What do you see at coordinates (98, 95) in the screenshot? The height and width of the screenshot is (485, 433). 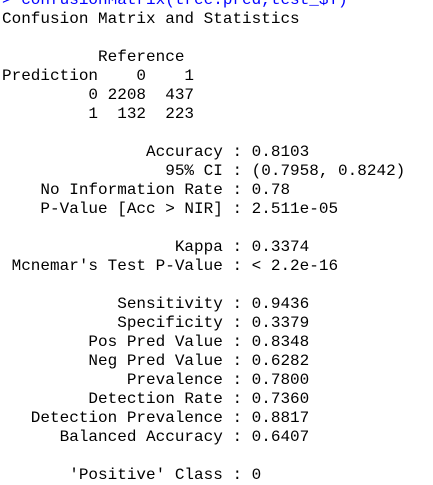 I see `matrix-row-0: 0 2208 437` at bounding box center [98, 95].